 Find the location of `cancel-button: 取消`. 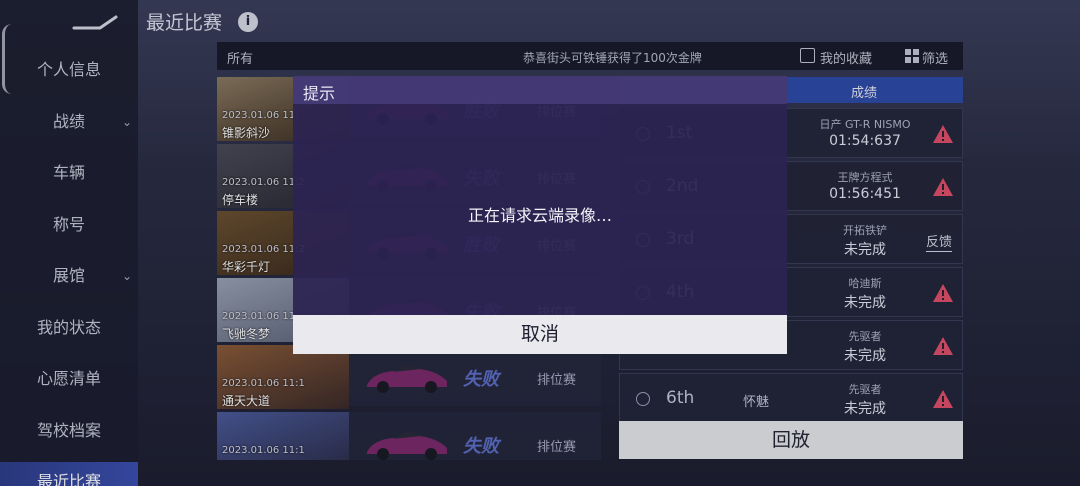

cancel-button: 取消 is located at coordinates (540, 334).